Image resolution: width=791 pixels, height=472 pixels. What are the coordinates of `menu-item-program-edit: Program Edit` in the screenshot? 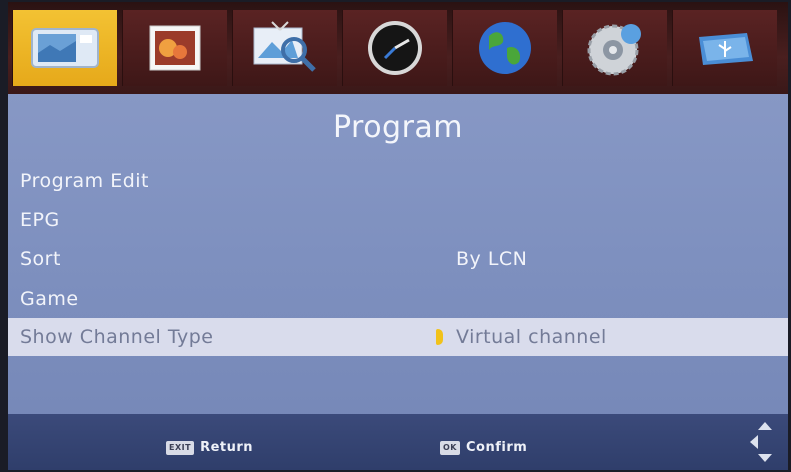 It's located at (398, 181).